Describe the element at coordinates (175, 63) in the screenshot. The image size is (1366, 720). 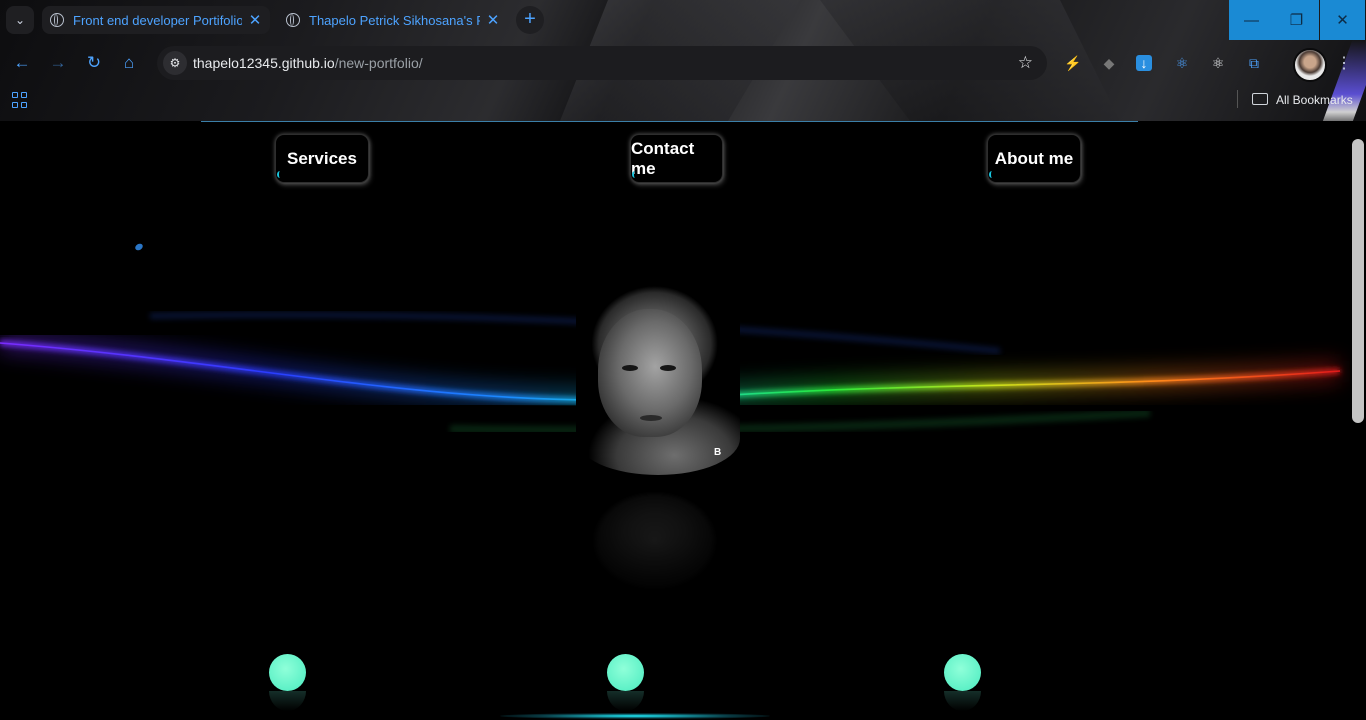
I see `site-settings-icon: ⚙` at that location.